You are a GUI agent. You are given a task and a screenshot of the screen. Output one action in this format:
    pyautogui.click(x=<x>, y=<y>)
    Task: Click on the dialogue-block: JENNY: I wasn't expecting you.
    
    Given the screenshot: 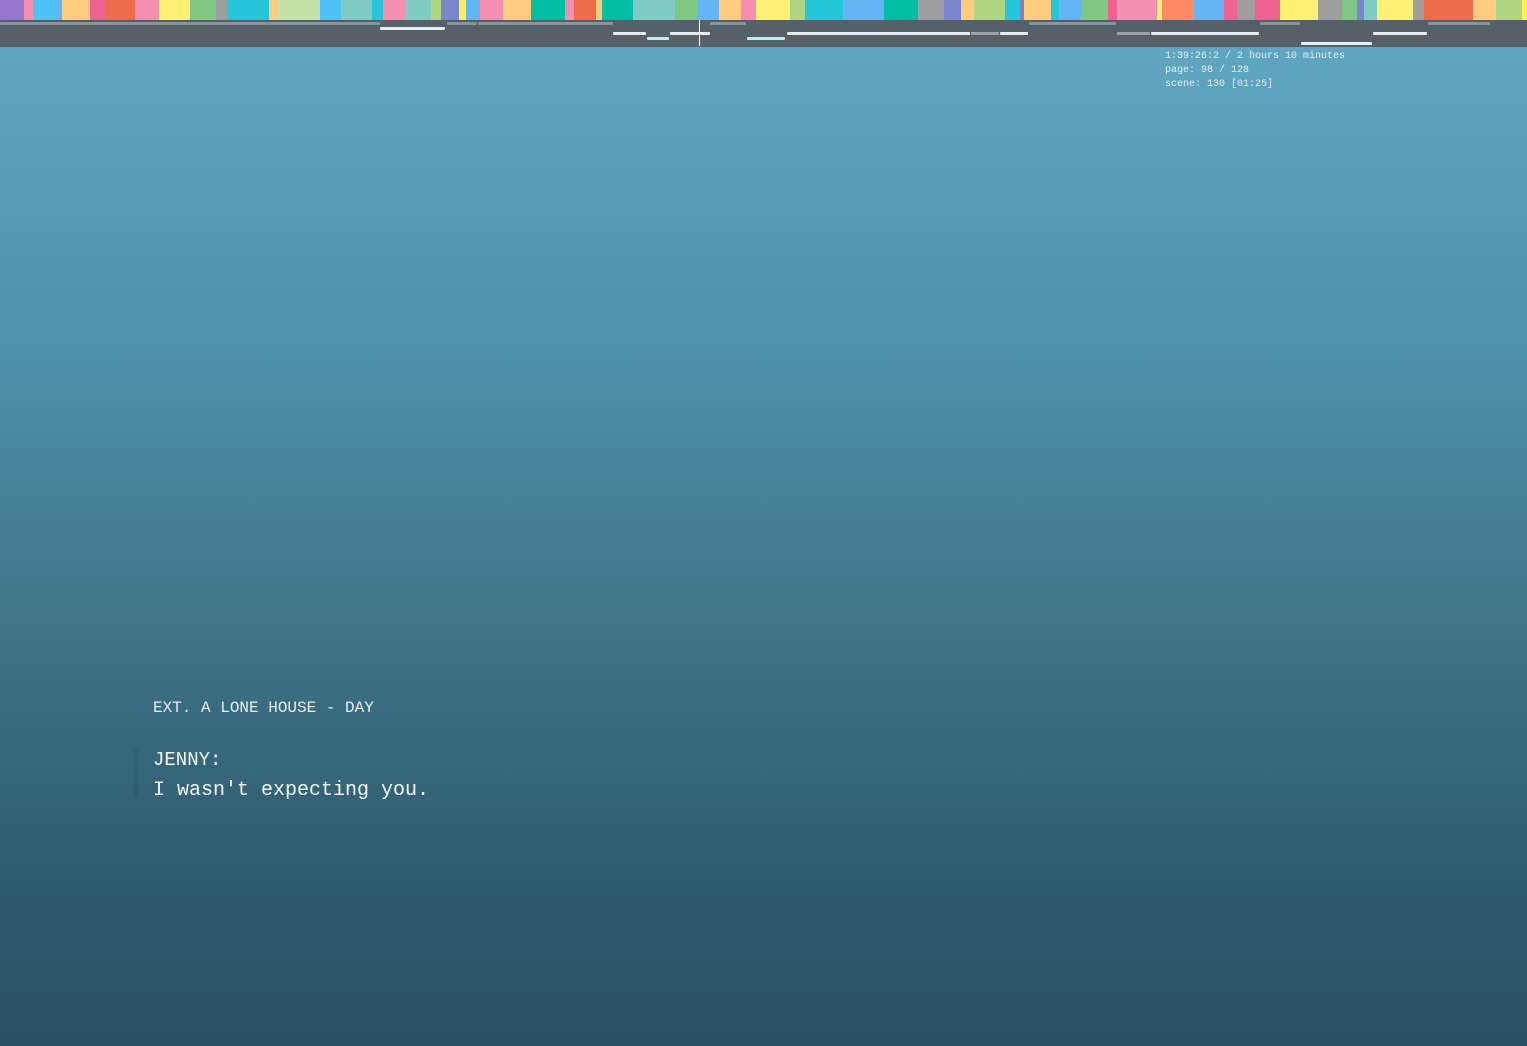 What is the action you would take?
    pyautogui.click(x=281, y=776)
    